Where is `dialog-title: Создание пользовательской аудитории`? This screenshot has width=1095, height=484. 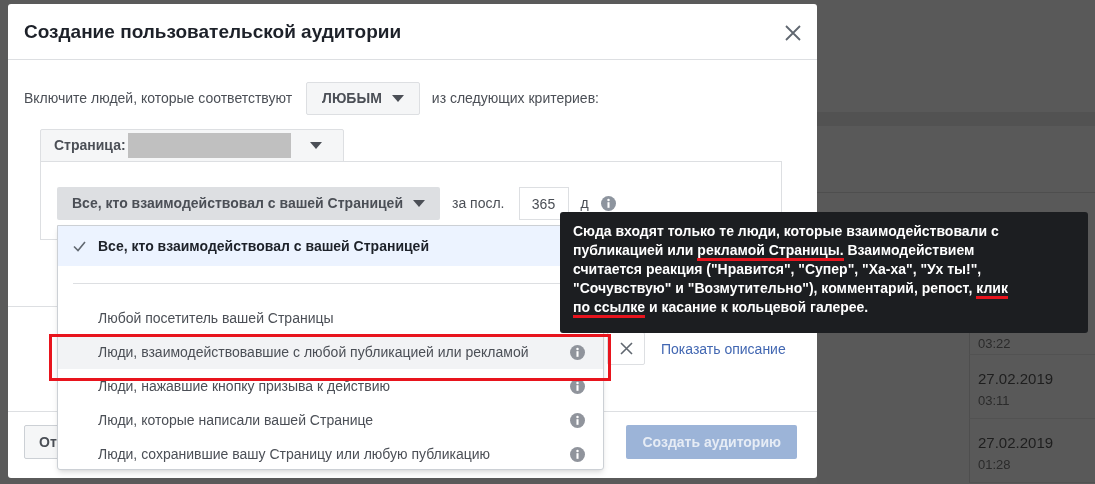
dialog-title: Создание пользовательской аудитории is located at coordinates (213, 32).